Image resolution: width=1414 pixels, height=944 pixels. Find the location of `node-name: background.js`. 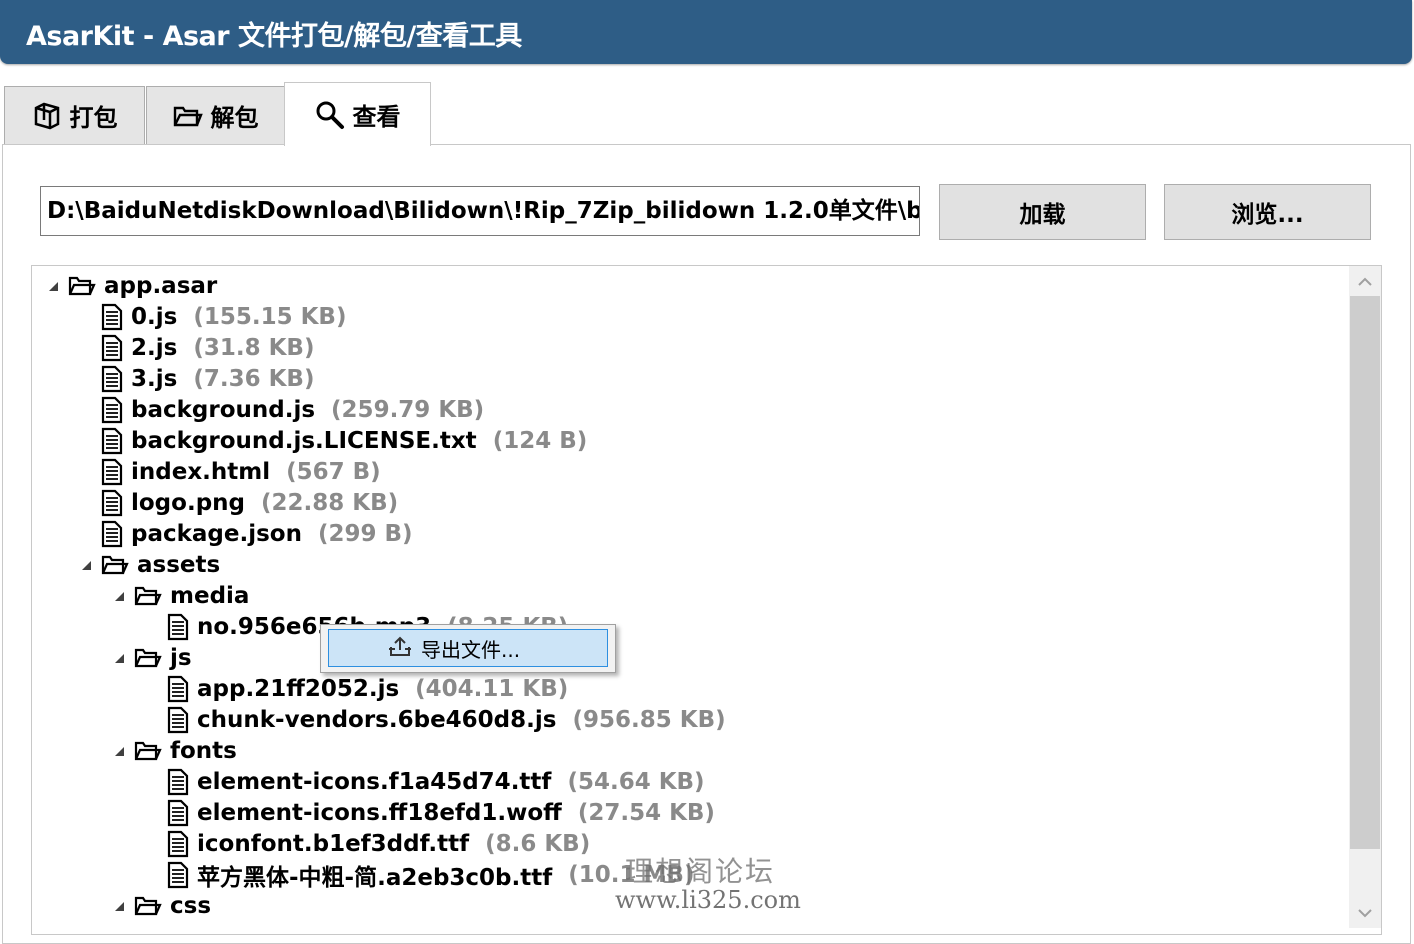

node-name: background.js is located at coordinates (223, 409).